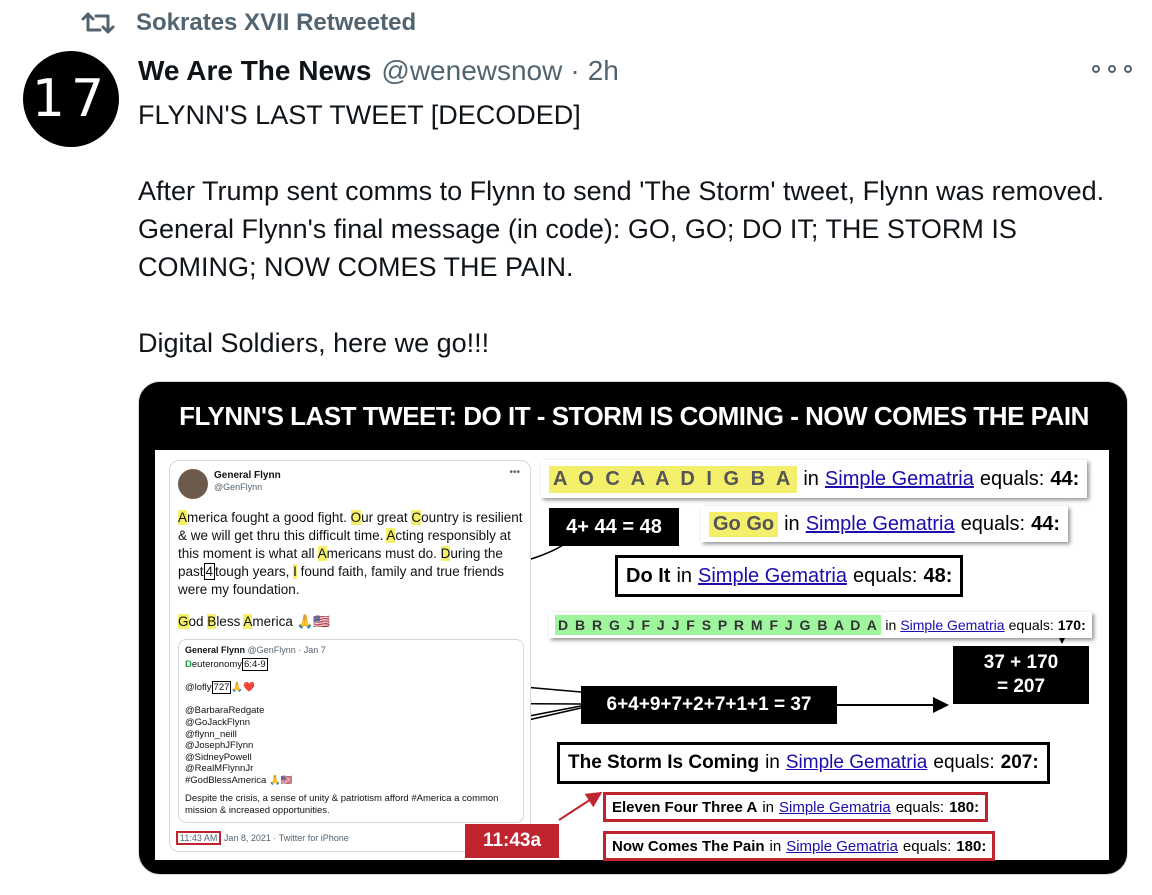  Describe the element at coordinates (254, 71) in the screenshot. I see `author-name: We Are The News` at that location.